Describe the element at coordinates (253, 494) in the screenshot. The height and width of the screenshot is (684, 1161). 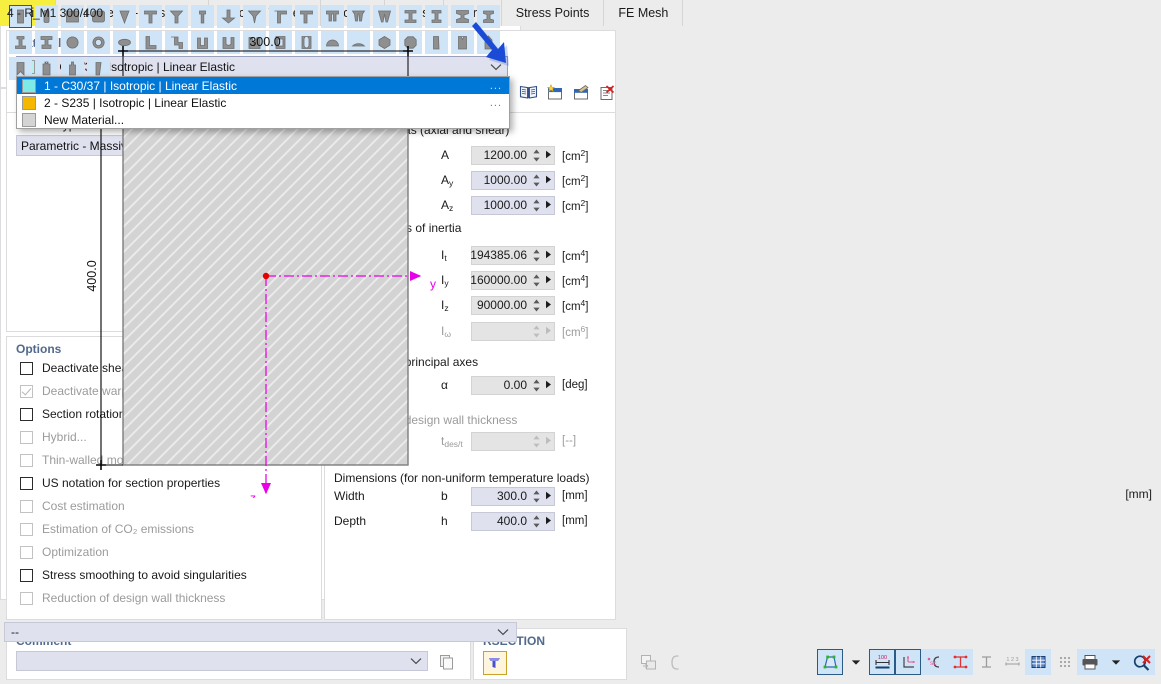
I see `axis-z-label: z` at that location.